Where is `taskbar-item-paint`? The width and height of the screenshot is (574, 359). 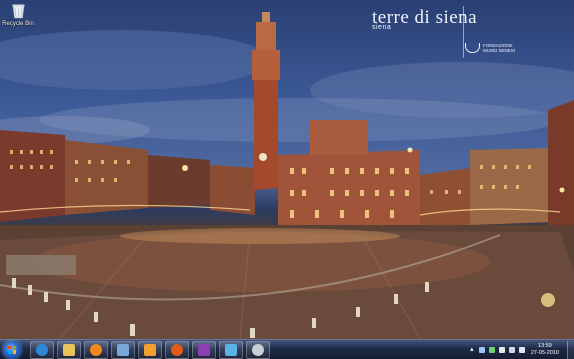 taskbar-item-paint is located at coordinates (123, 349).